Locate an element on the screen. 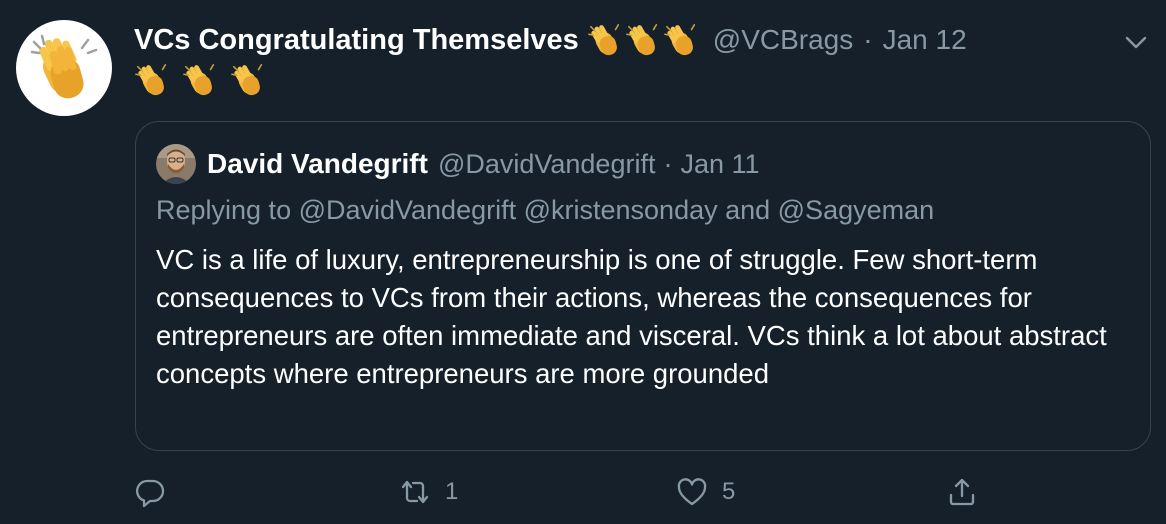  retweet-count: 1 is located at coordinates (452, 491).